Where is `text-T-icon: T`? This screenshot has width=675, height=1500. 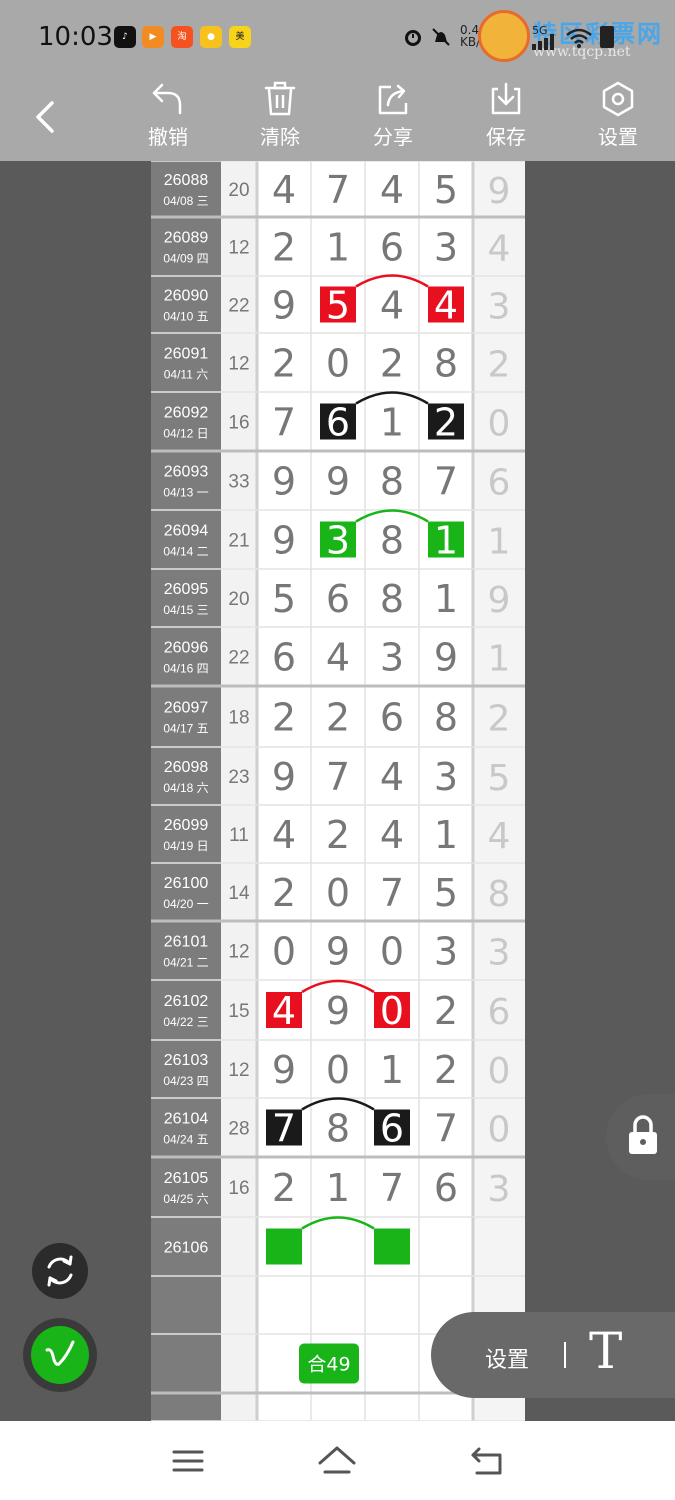 text-T-icon: T is located at coordinates (605, 1351).